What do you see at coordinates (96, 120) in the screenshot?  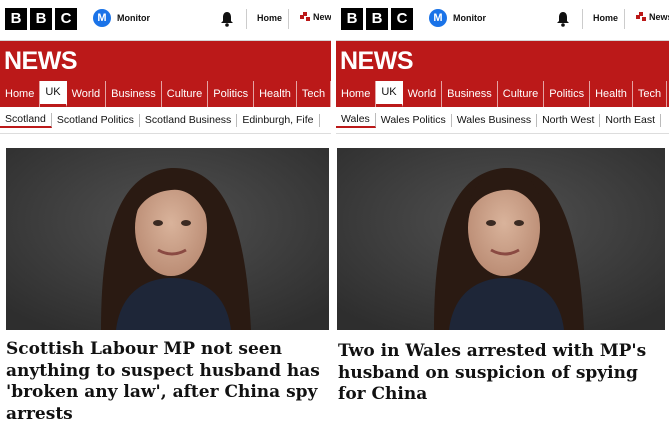 I see `subnav-item-scotland-politics: Scotland Politics` at bounding box center [96, 120].